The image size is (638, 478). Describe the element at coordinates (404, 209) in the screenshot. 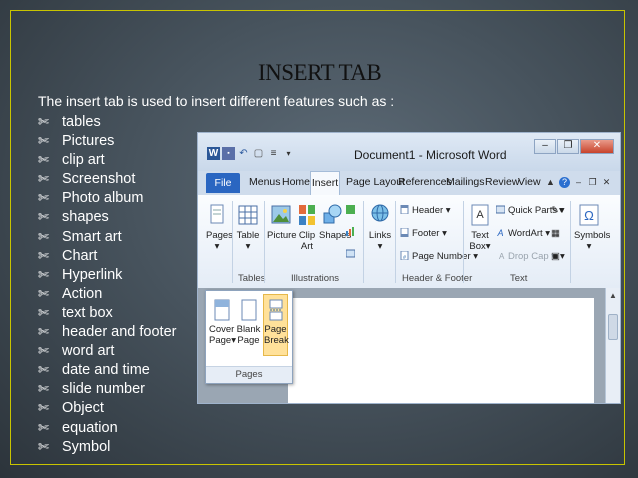

I see `header-icon` at that location.